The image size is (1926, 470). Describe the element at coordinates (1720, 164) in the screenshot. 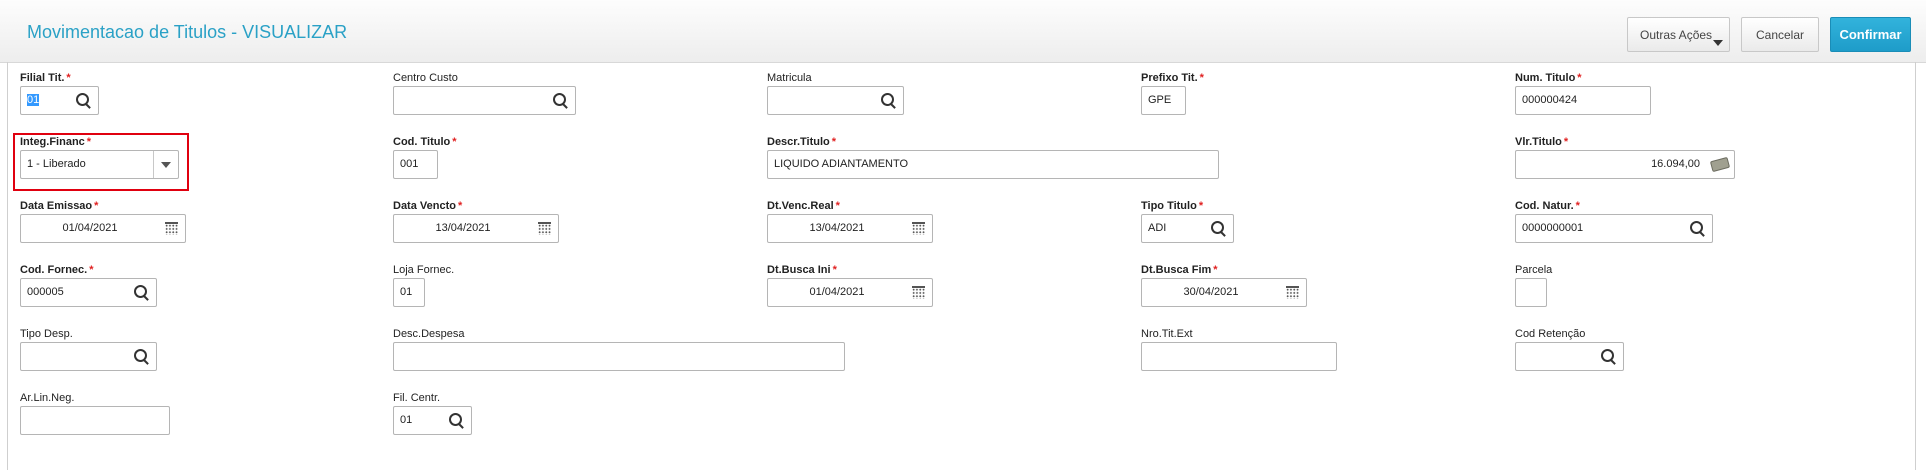

I see `money-icon` at that location.